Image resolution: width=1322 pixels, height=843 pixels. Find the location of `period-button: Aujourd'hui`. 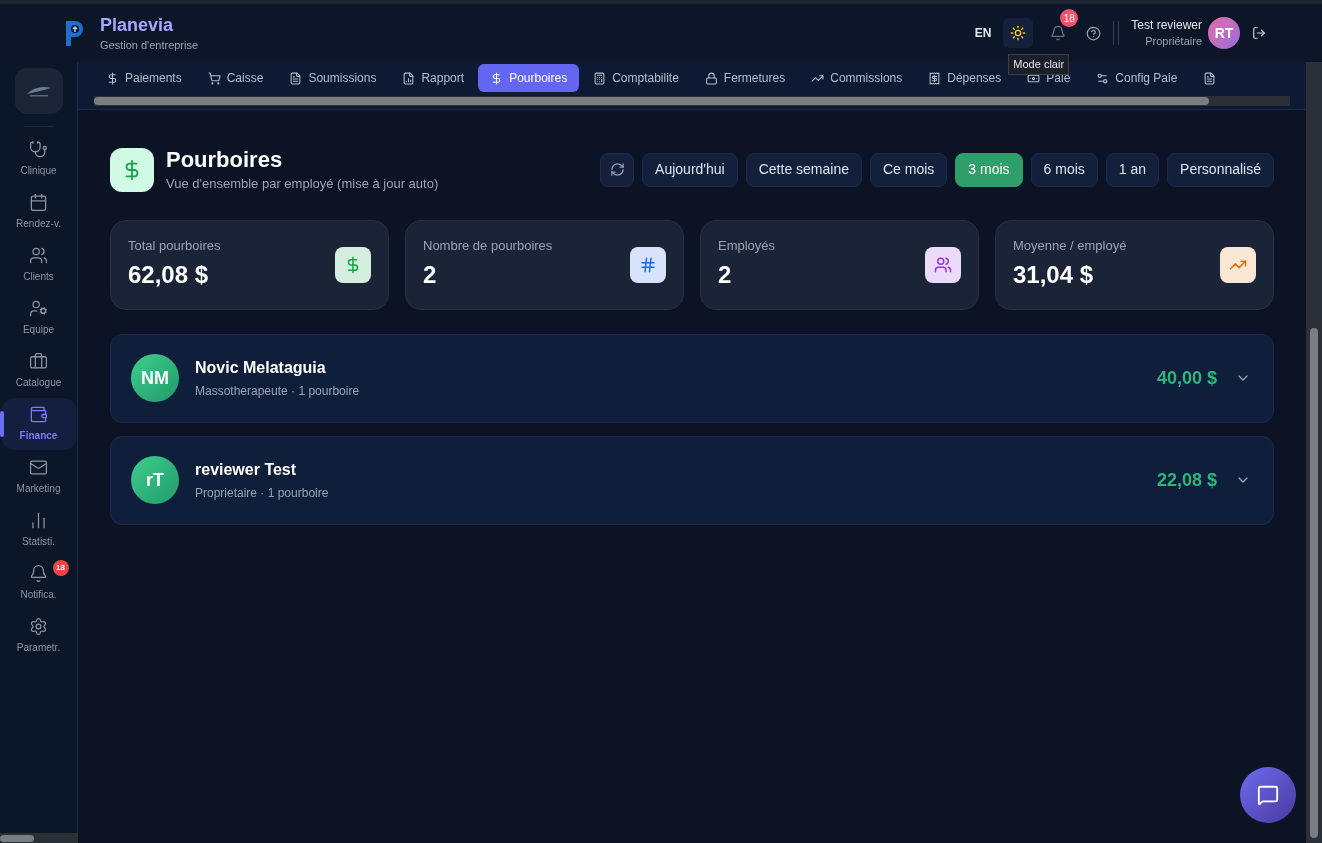

period-button: Aujourd'hui is located at coordinates (690, 169).